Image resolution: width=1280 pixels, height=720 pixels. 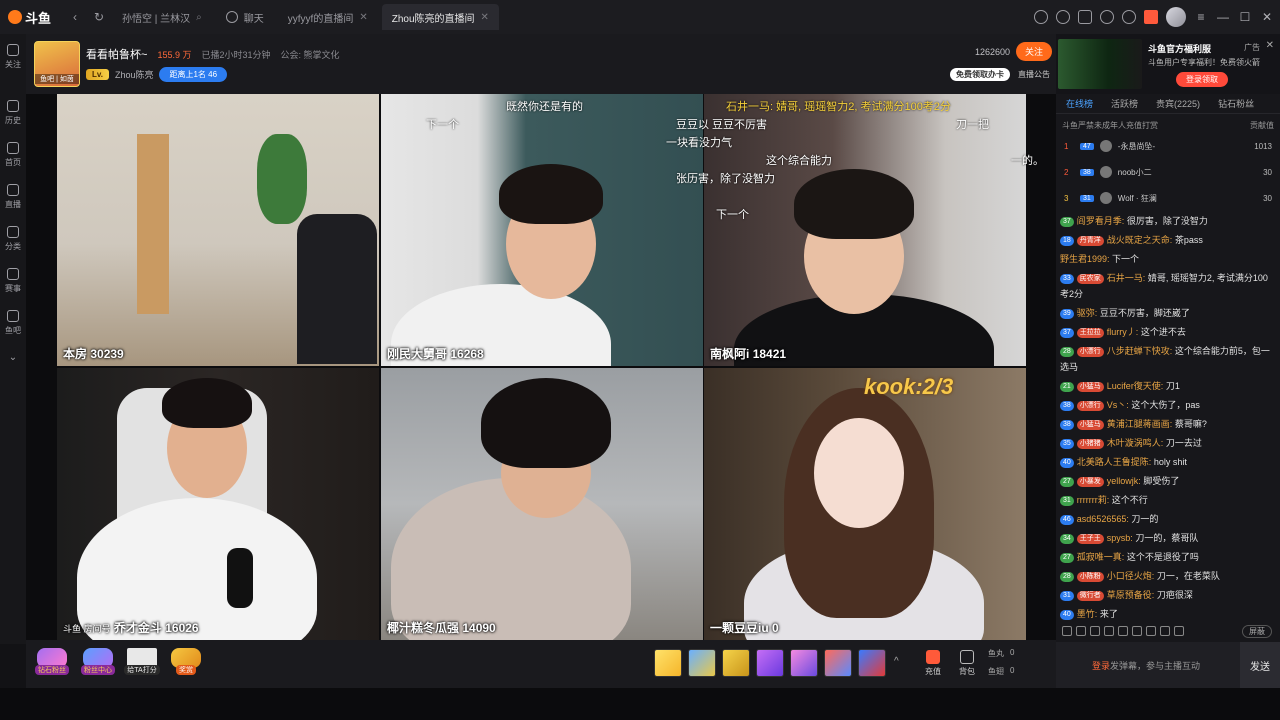 What do you see at coordinates (1260, 665) in the screenshot?
I see `send-button: 发送` at bounding box center [1260, 665].